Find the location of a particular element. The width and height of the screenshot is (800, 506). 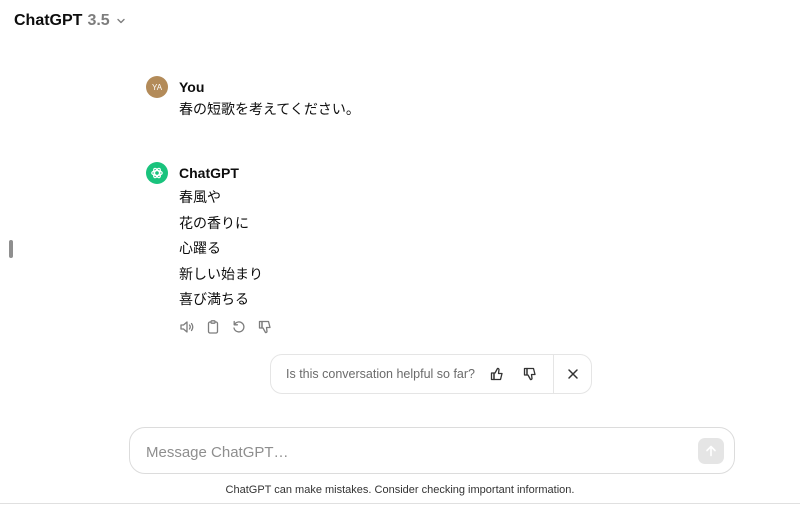

feedback-prompt: Is this conversation helpful so far? is located at coordinates (431, 374).